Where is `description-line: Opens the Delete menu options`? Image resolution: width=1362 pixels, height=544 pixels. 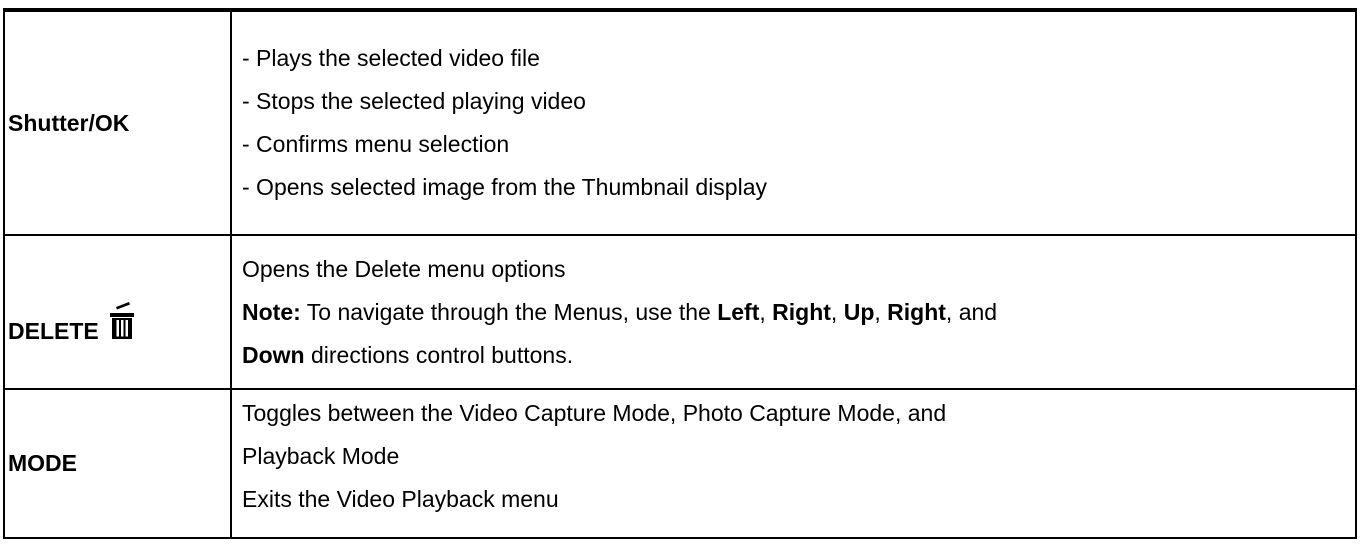 description-line: Opens the Delete menu options is located at coordinates (404, 268).